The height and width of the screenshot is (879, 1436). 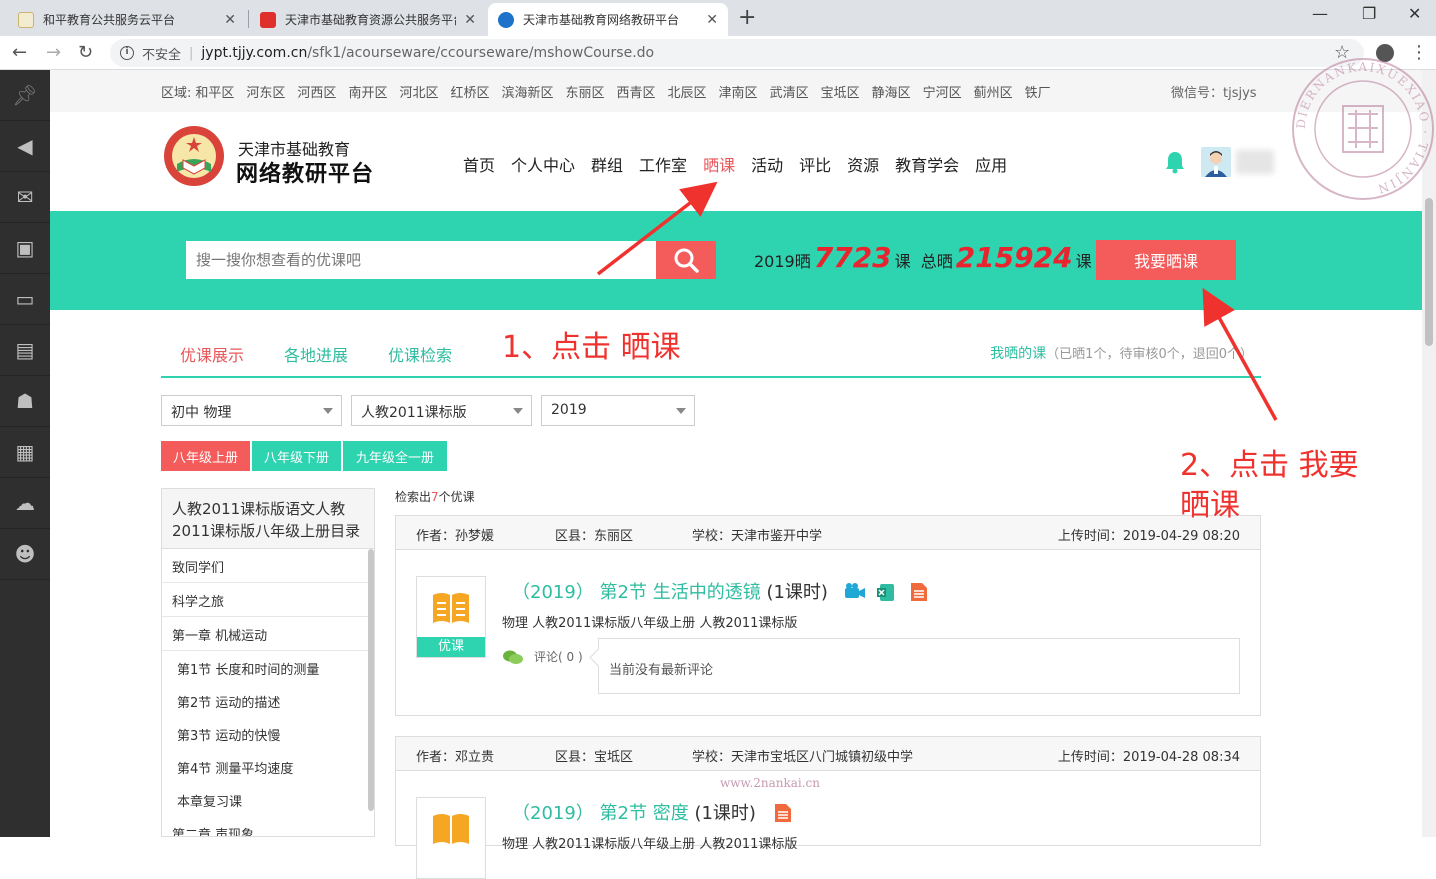 What do you see at coordinates (53, 52) in the screenshot?
I see `forward-arrow-icon: →` at bounding box center [53, 52].